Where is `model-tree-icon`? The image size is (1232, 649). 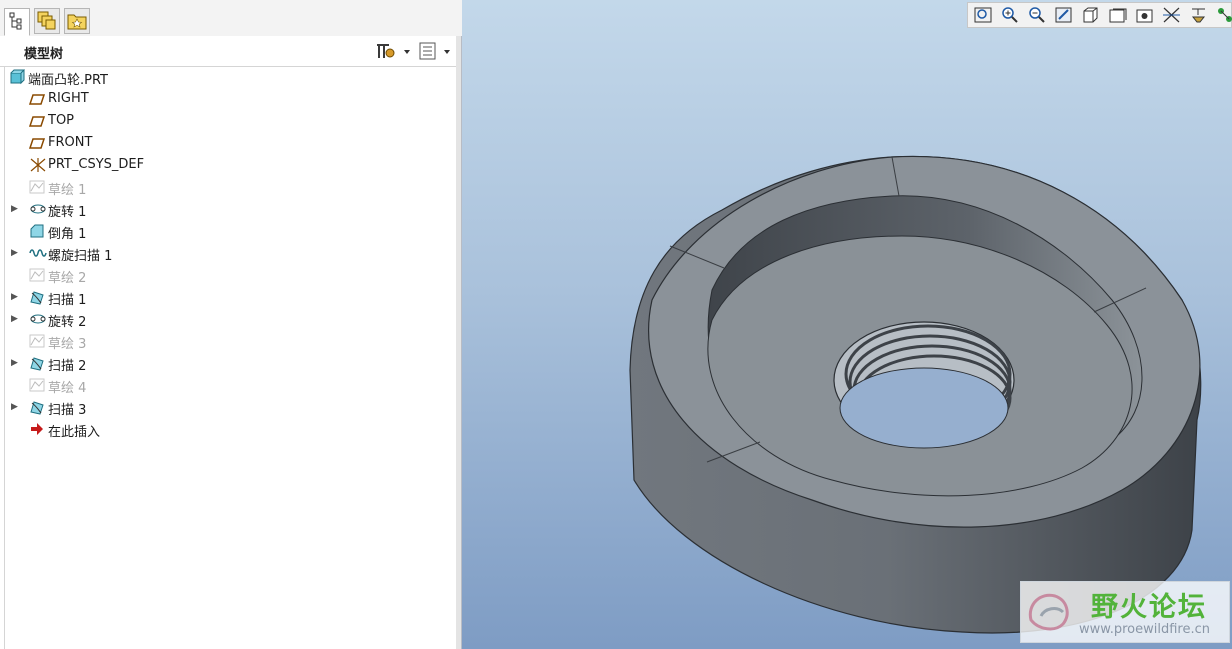 model-tree-icon is located at coordinates (15, 21).